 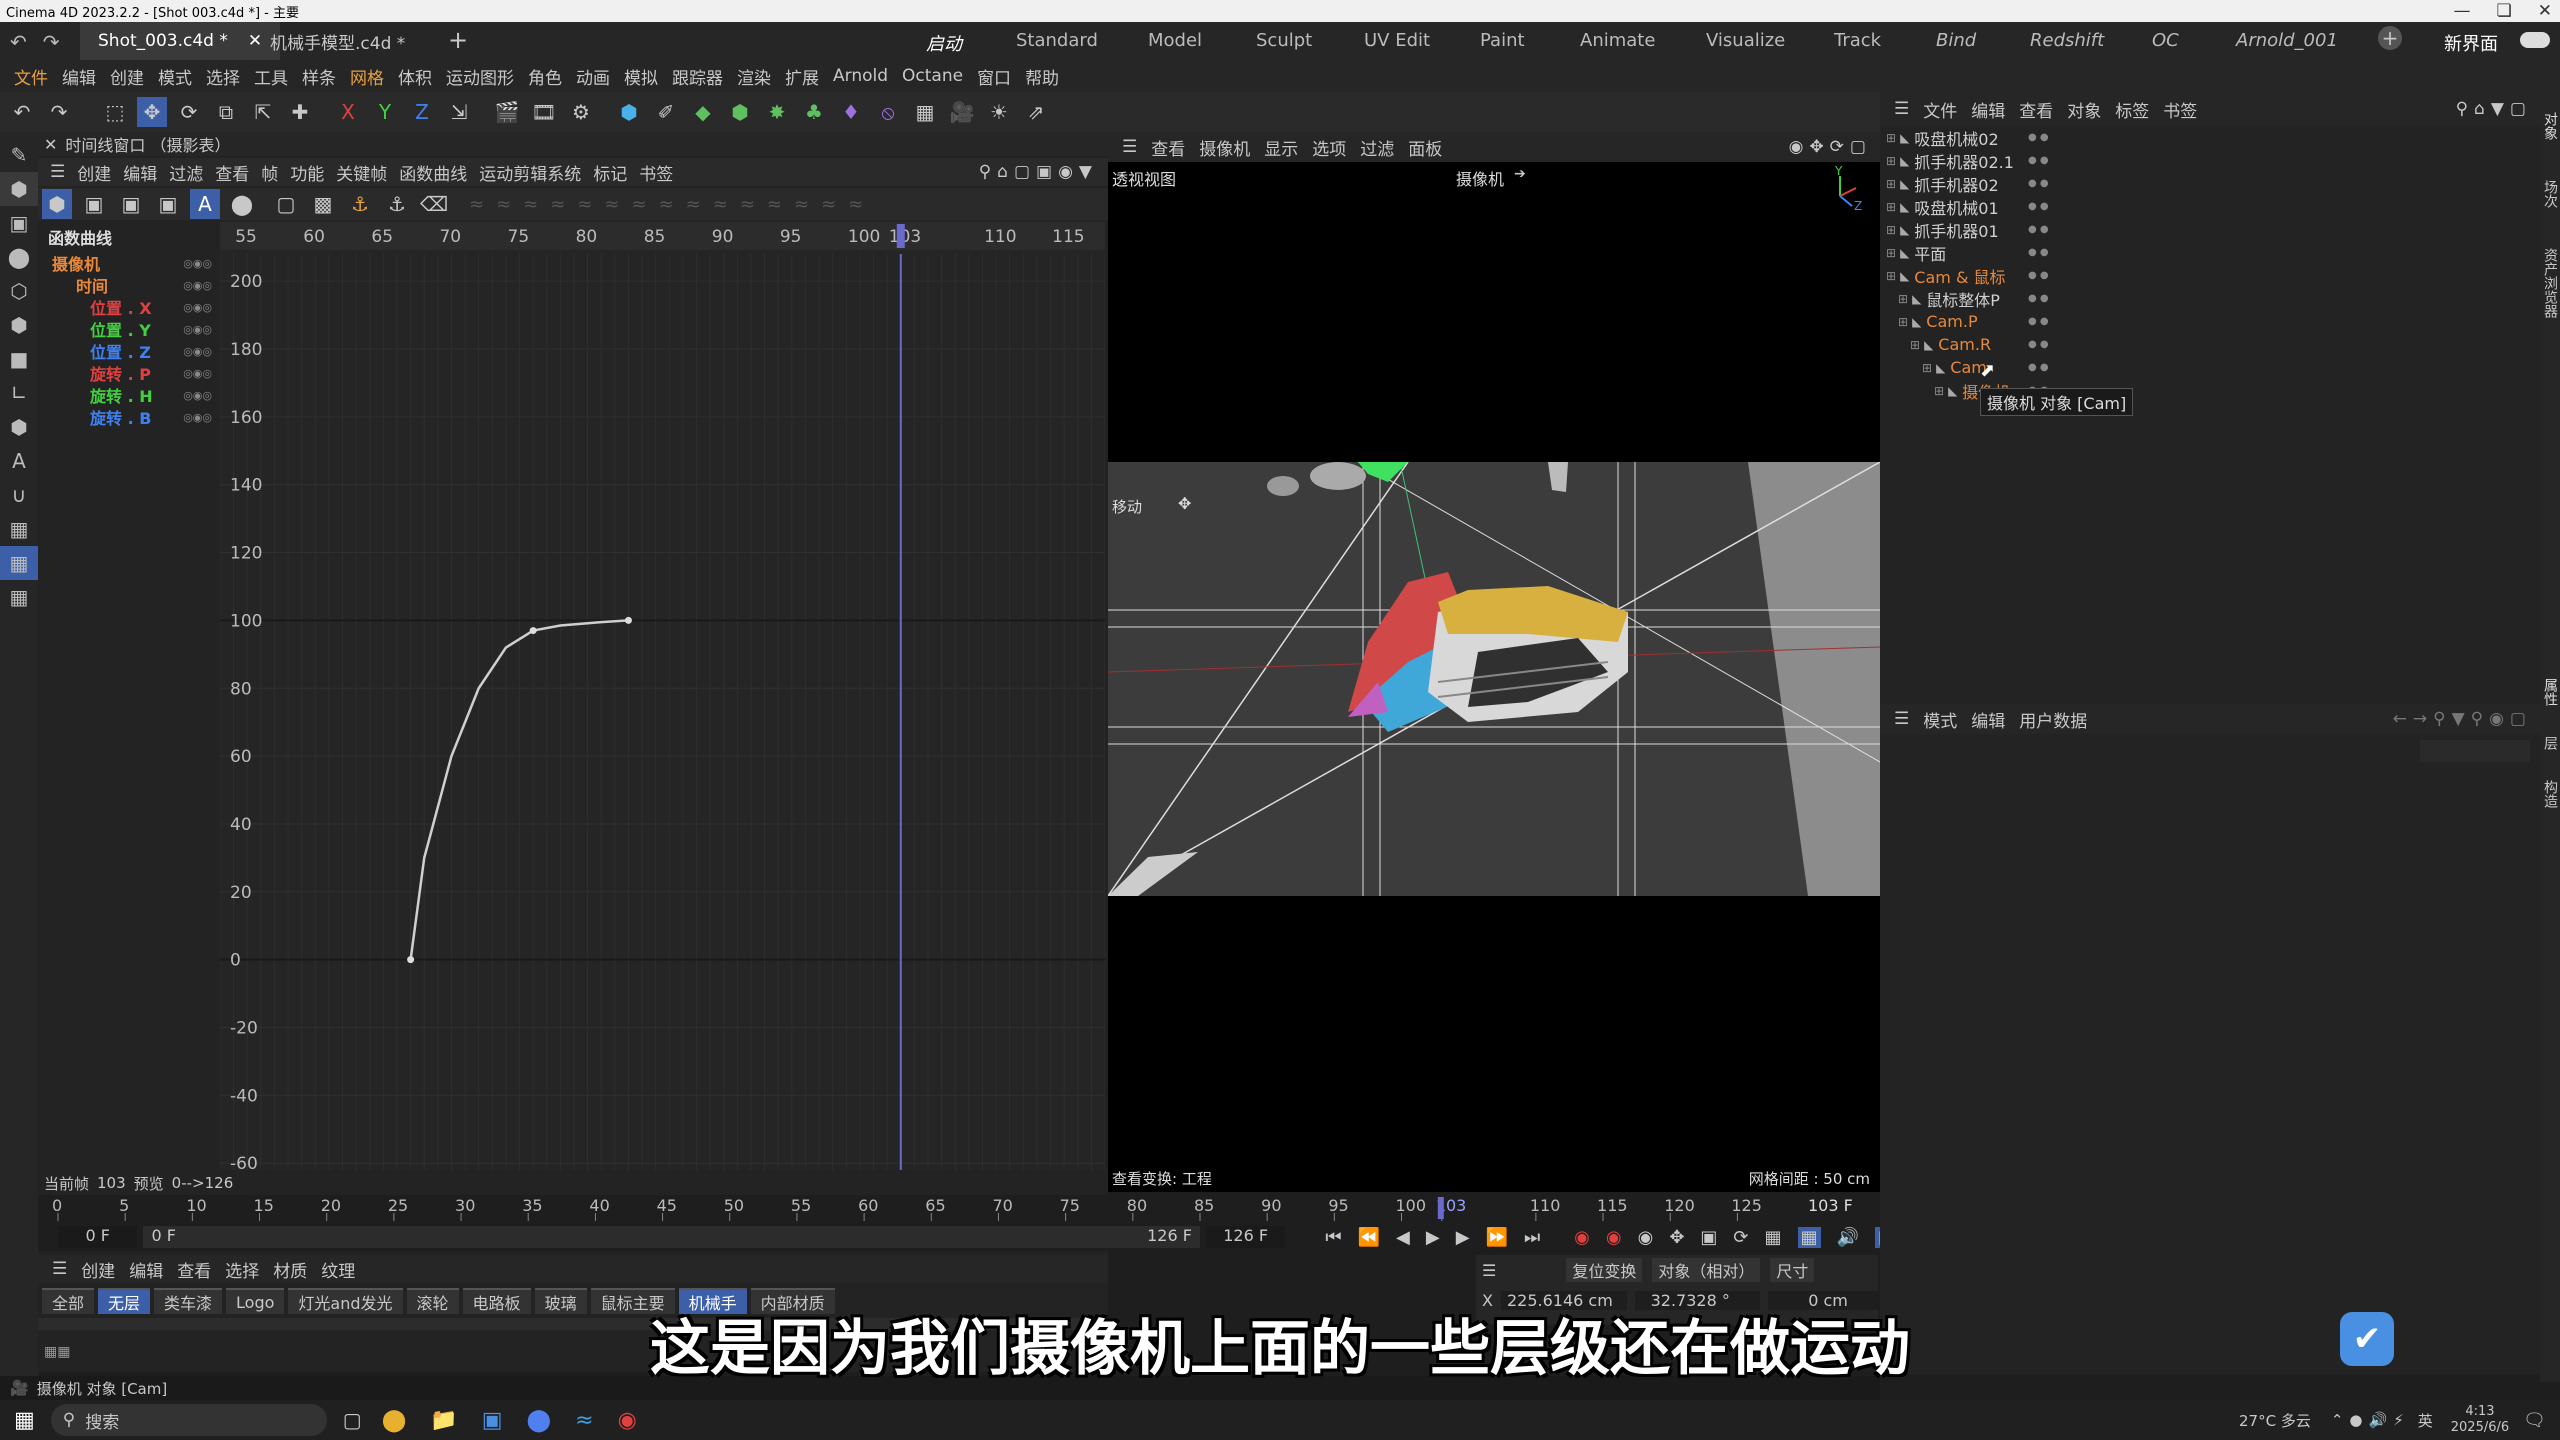 I want to click on layout-tab-track: Track, so click(x=1857, y=40).